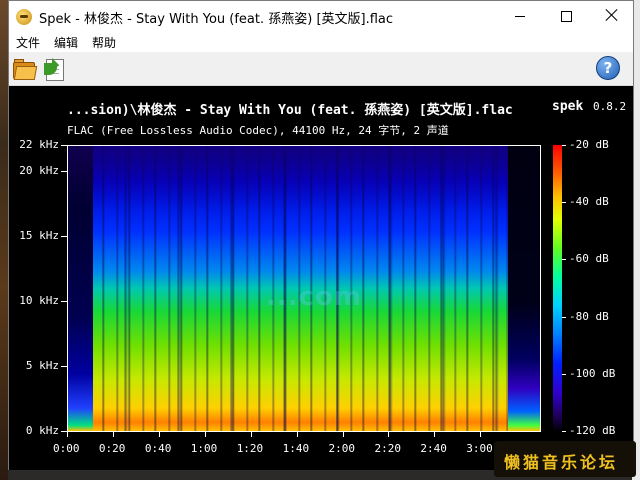 The width and height of the screenshot is (640, 480). What do you see at coordinates (250, 448) in the screenshot?
I see `x-tick-label: 1:20` at bounding box center [250, 448].